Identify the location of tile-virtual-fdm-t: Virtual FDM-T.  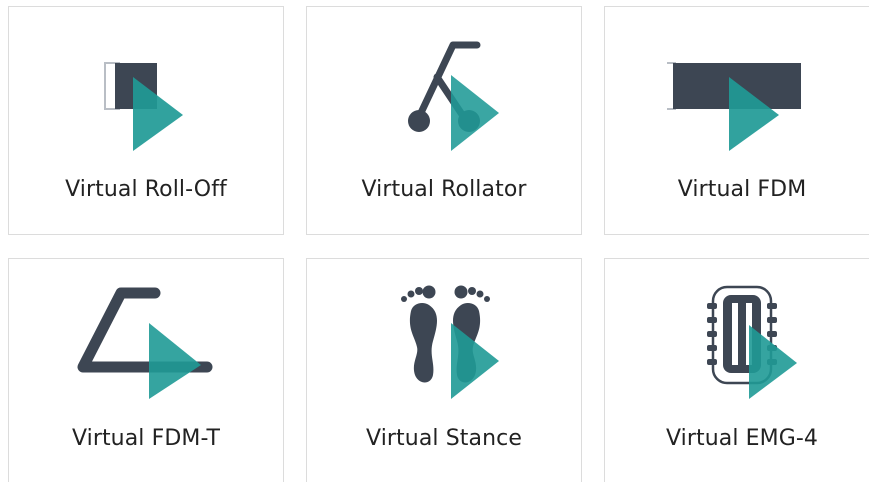
(146, 370).